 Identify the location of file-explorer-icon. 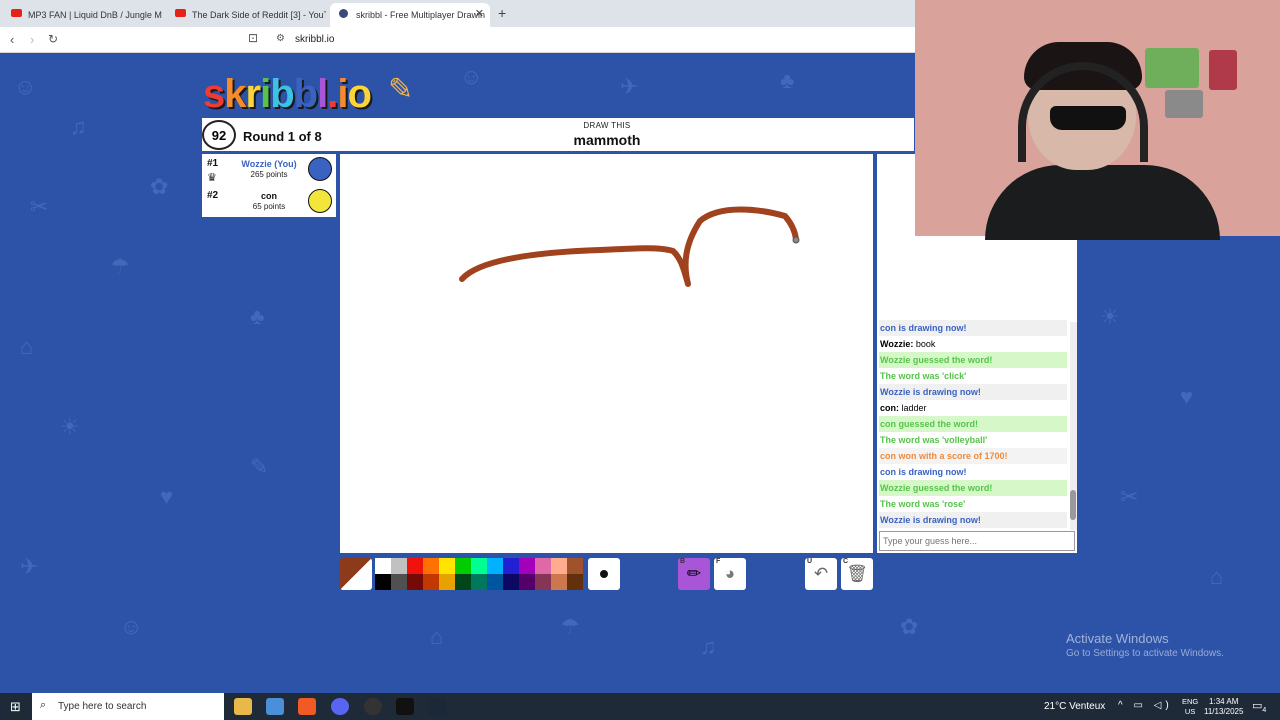
(243, 706).